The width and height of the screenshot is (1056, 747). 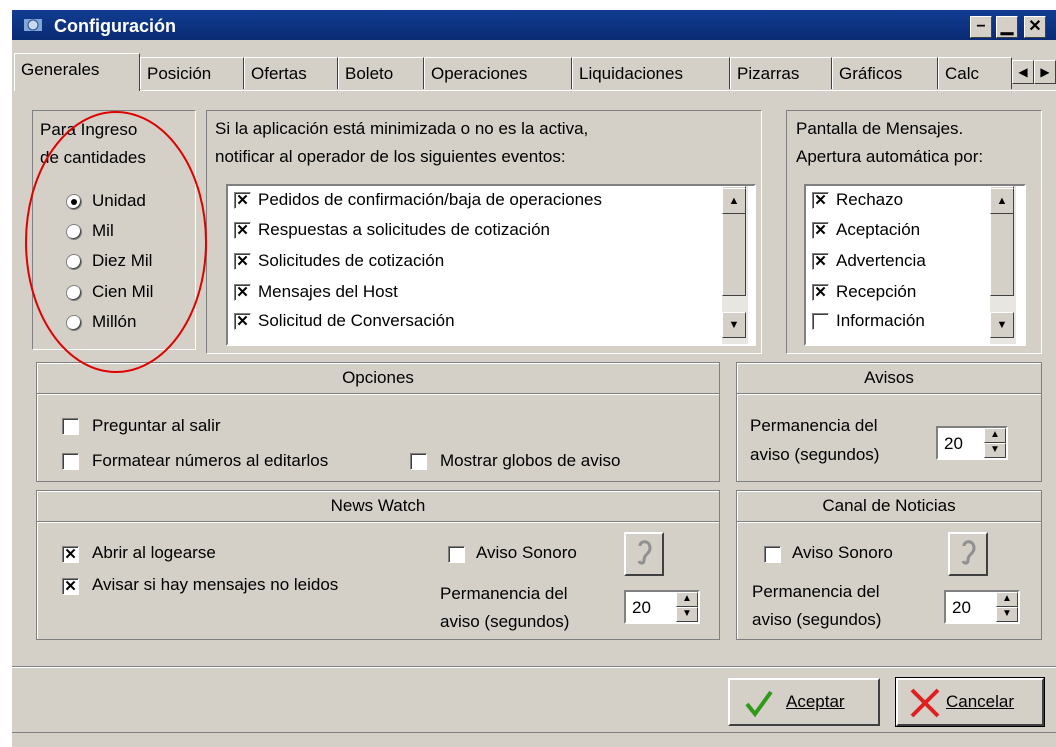 What do you see at coordinates (641, 608) in the screenshot?
I see `newswatch-seconds-value: 20` at bounding box center [641, 608].